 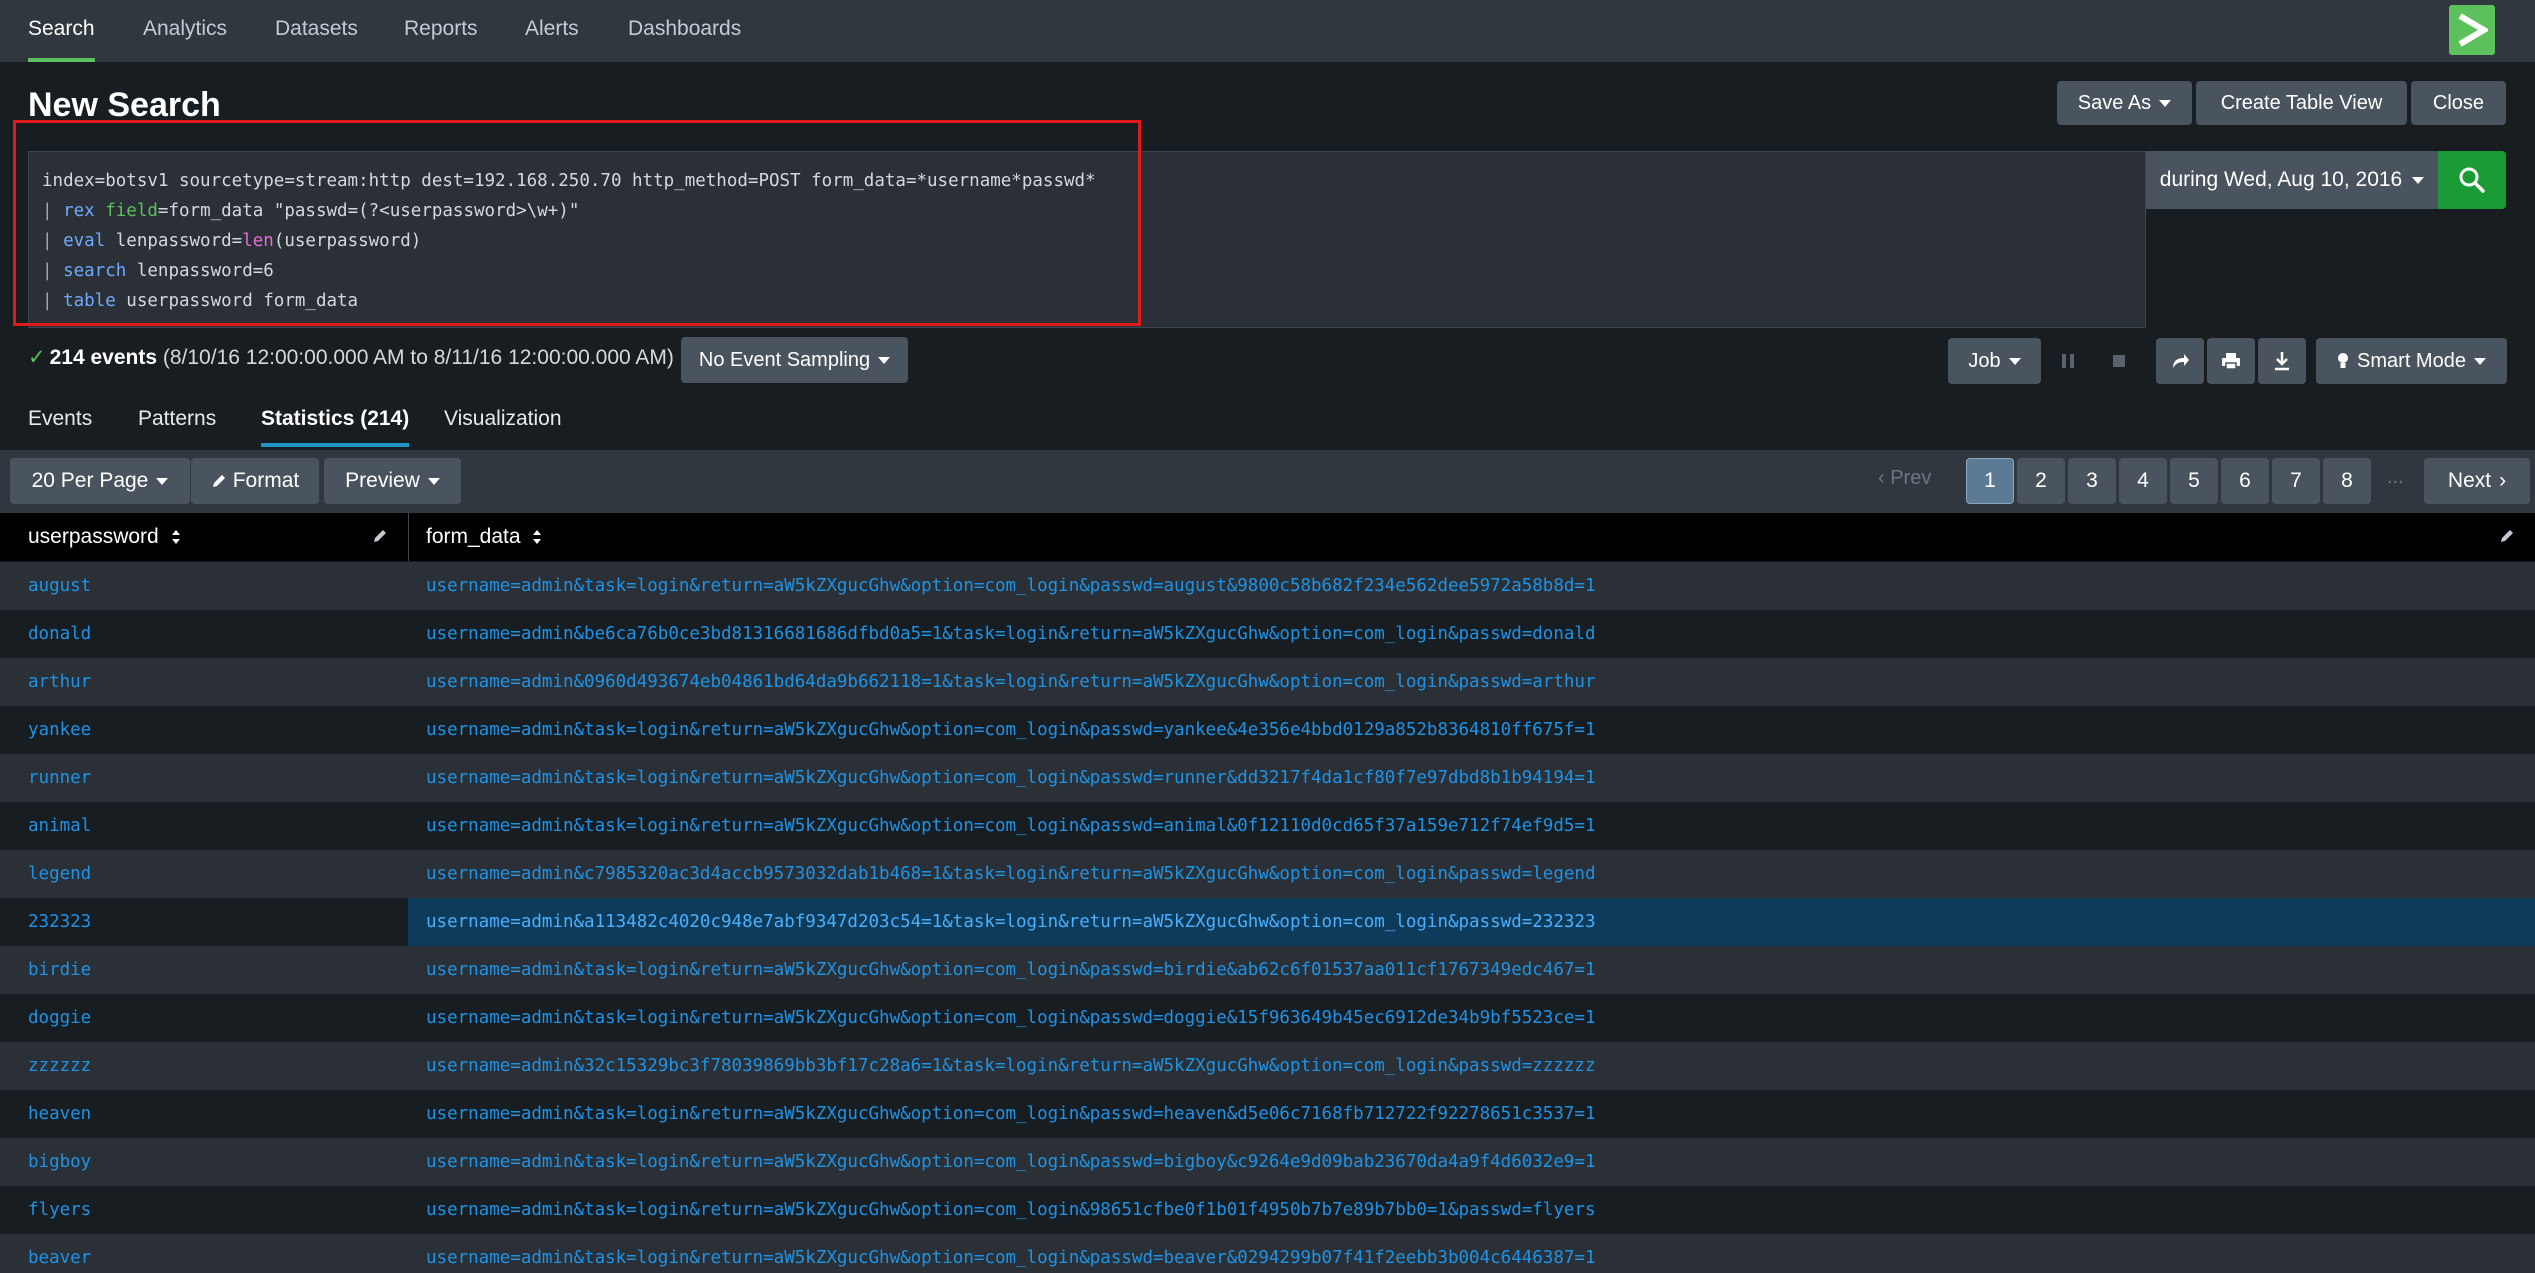 I want to click on event-sampling-dropdown: No Event Sampling, so click(x=794, y=360).